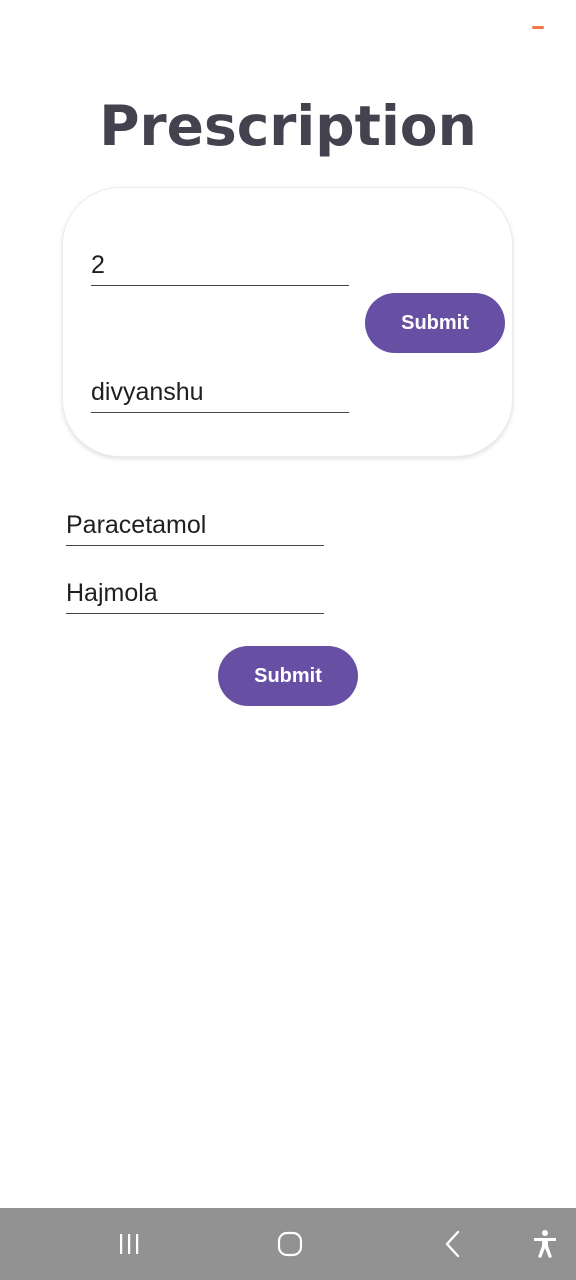 The image size is (576, 1280). Describe the element at coordinates (453, 1244) in the screenshot. I see `back-icon` at that location.